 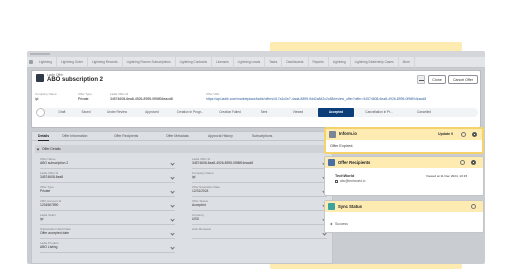 I want to click on tab-offer-recipients: Offer Recipients, so click(x=126, y=136).